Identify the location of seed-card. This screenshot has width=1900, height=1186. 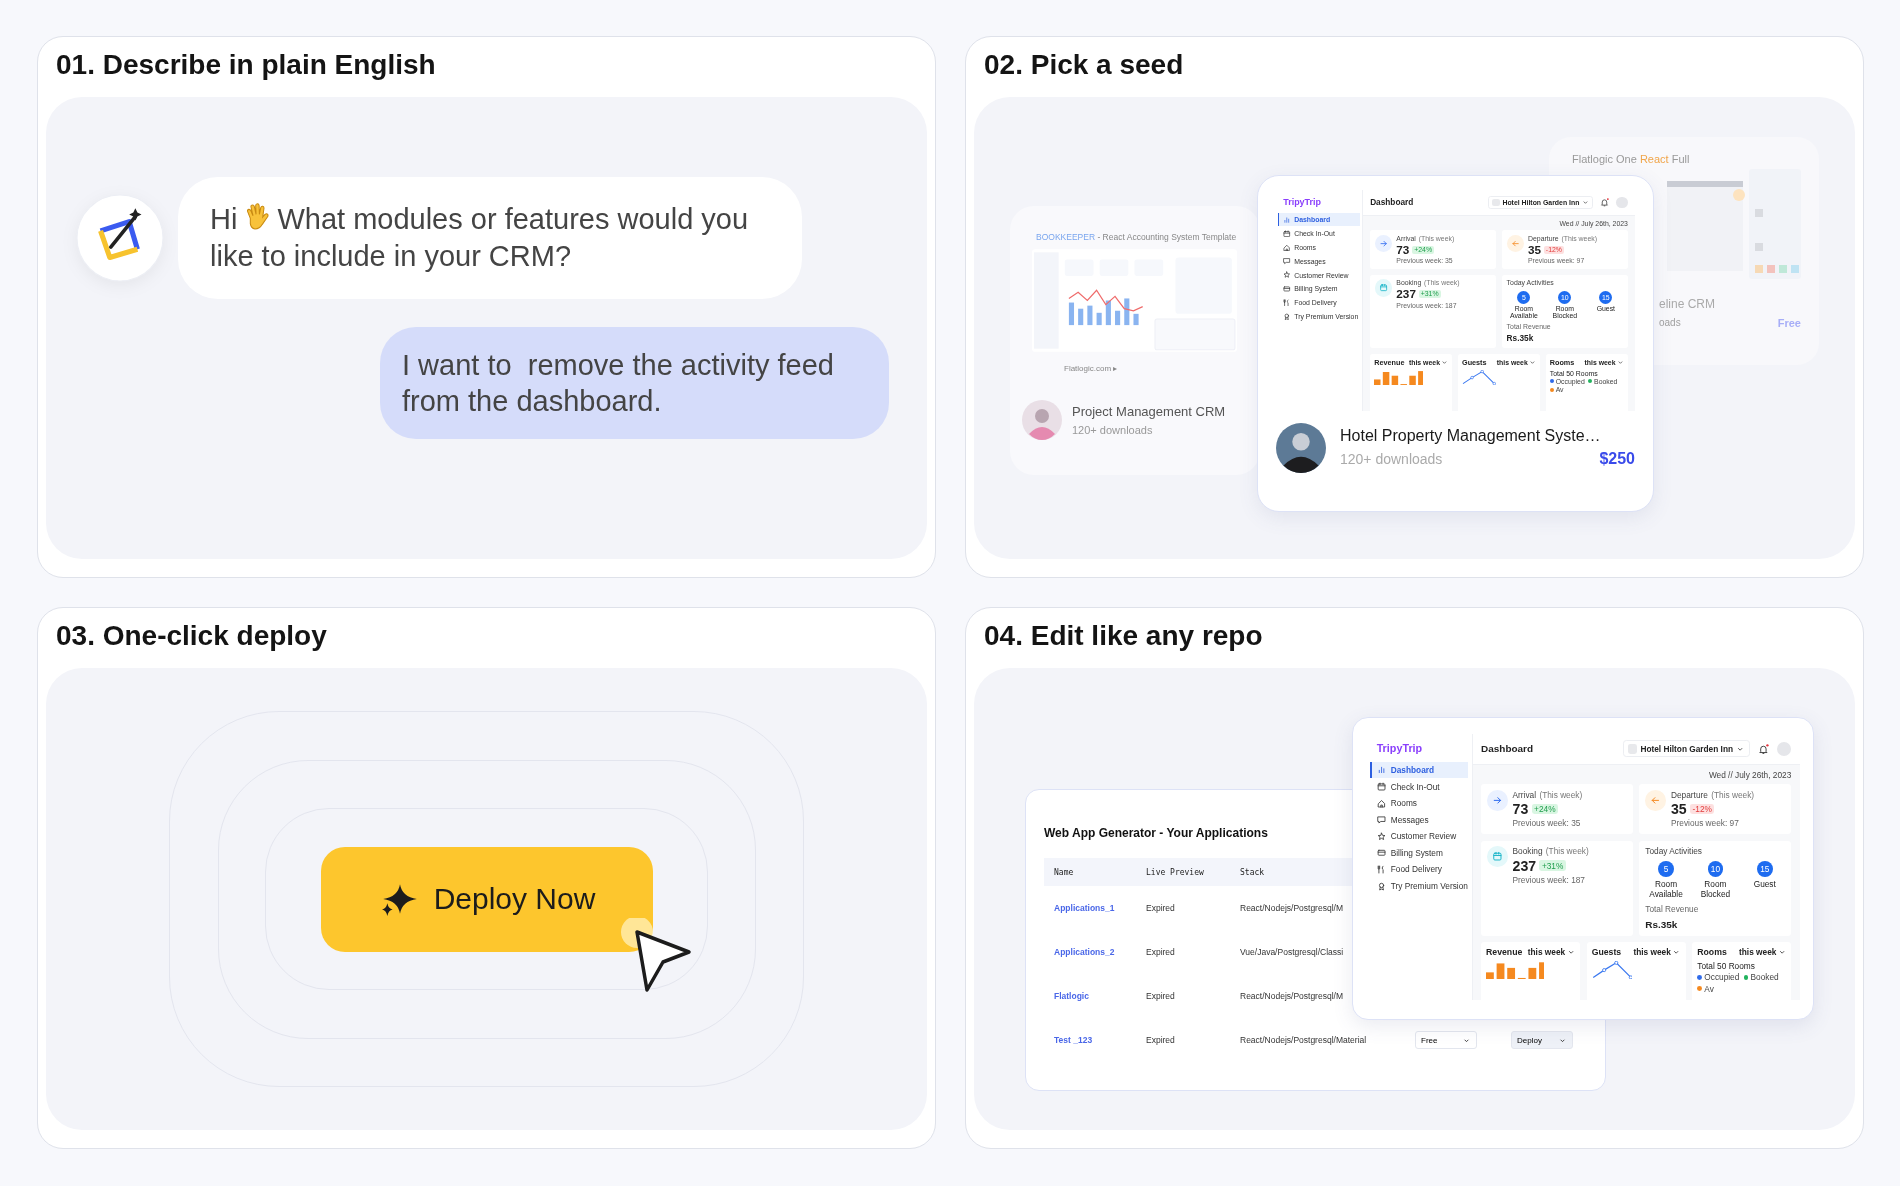
(1455, 343).